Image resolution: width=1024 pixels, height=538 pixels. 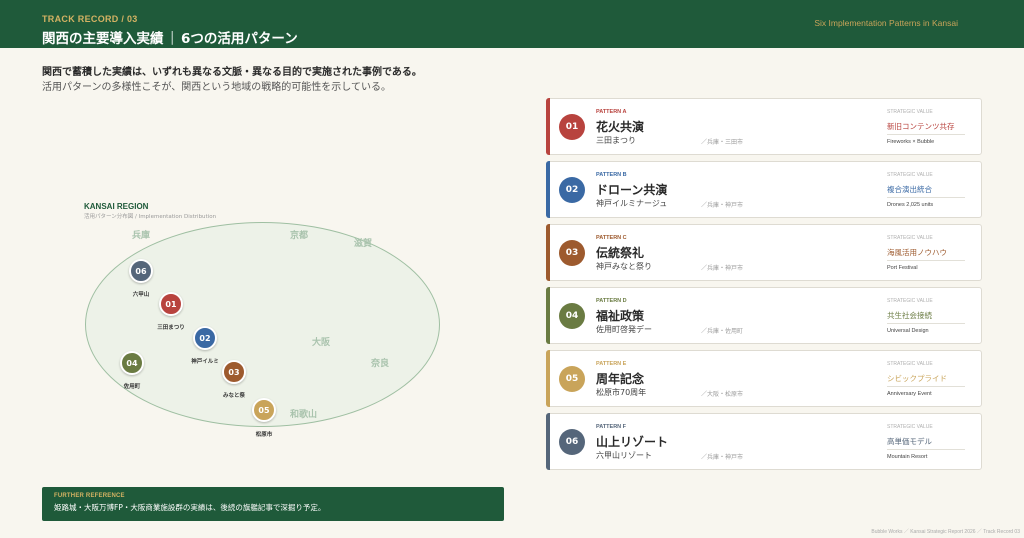 What do you see at coordinates (620, 316) in the screenshot?
I see `card-pattern-name: 福祉政策` at bounding box center [620, 316].